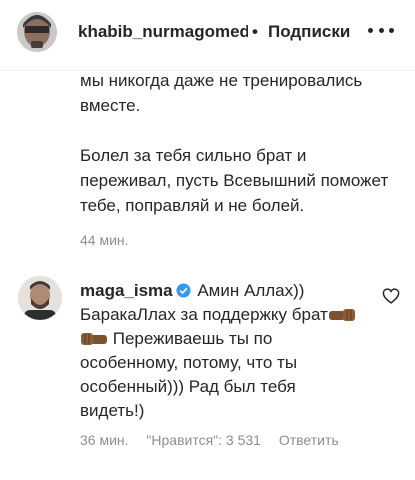 Image resolution: width=415 pixels, height=480 pixels. I want to click on comment-meta: 36 мин. "Нравится": 3 531 Ответить, so click(216, 440).